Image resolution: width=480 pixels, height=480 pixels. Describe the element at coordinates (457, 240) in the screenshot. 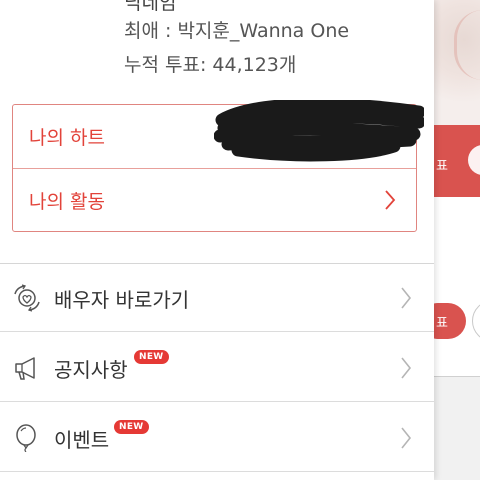

I see `background-app: 표 표` at that location.